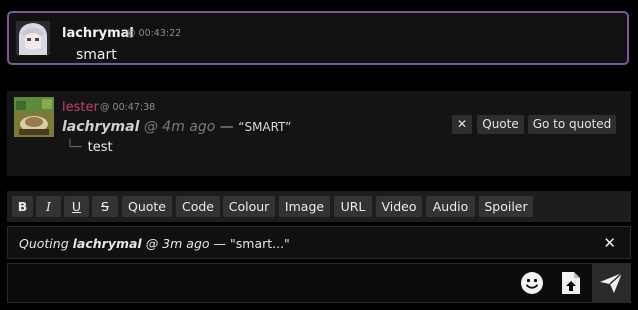 The width and height of the screenshot is (638, 310). Describe the element at coordinates (76, 206) in the screenshot. I see `underline-button: U` at that location.